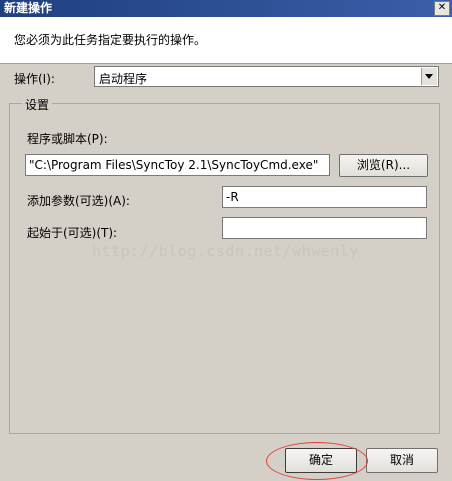  I want to click on description-text: 您必须为此任务指定要执行的操作。, so click(110, 40).